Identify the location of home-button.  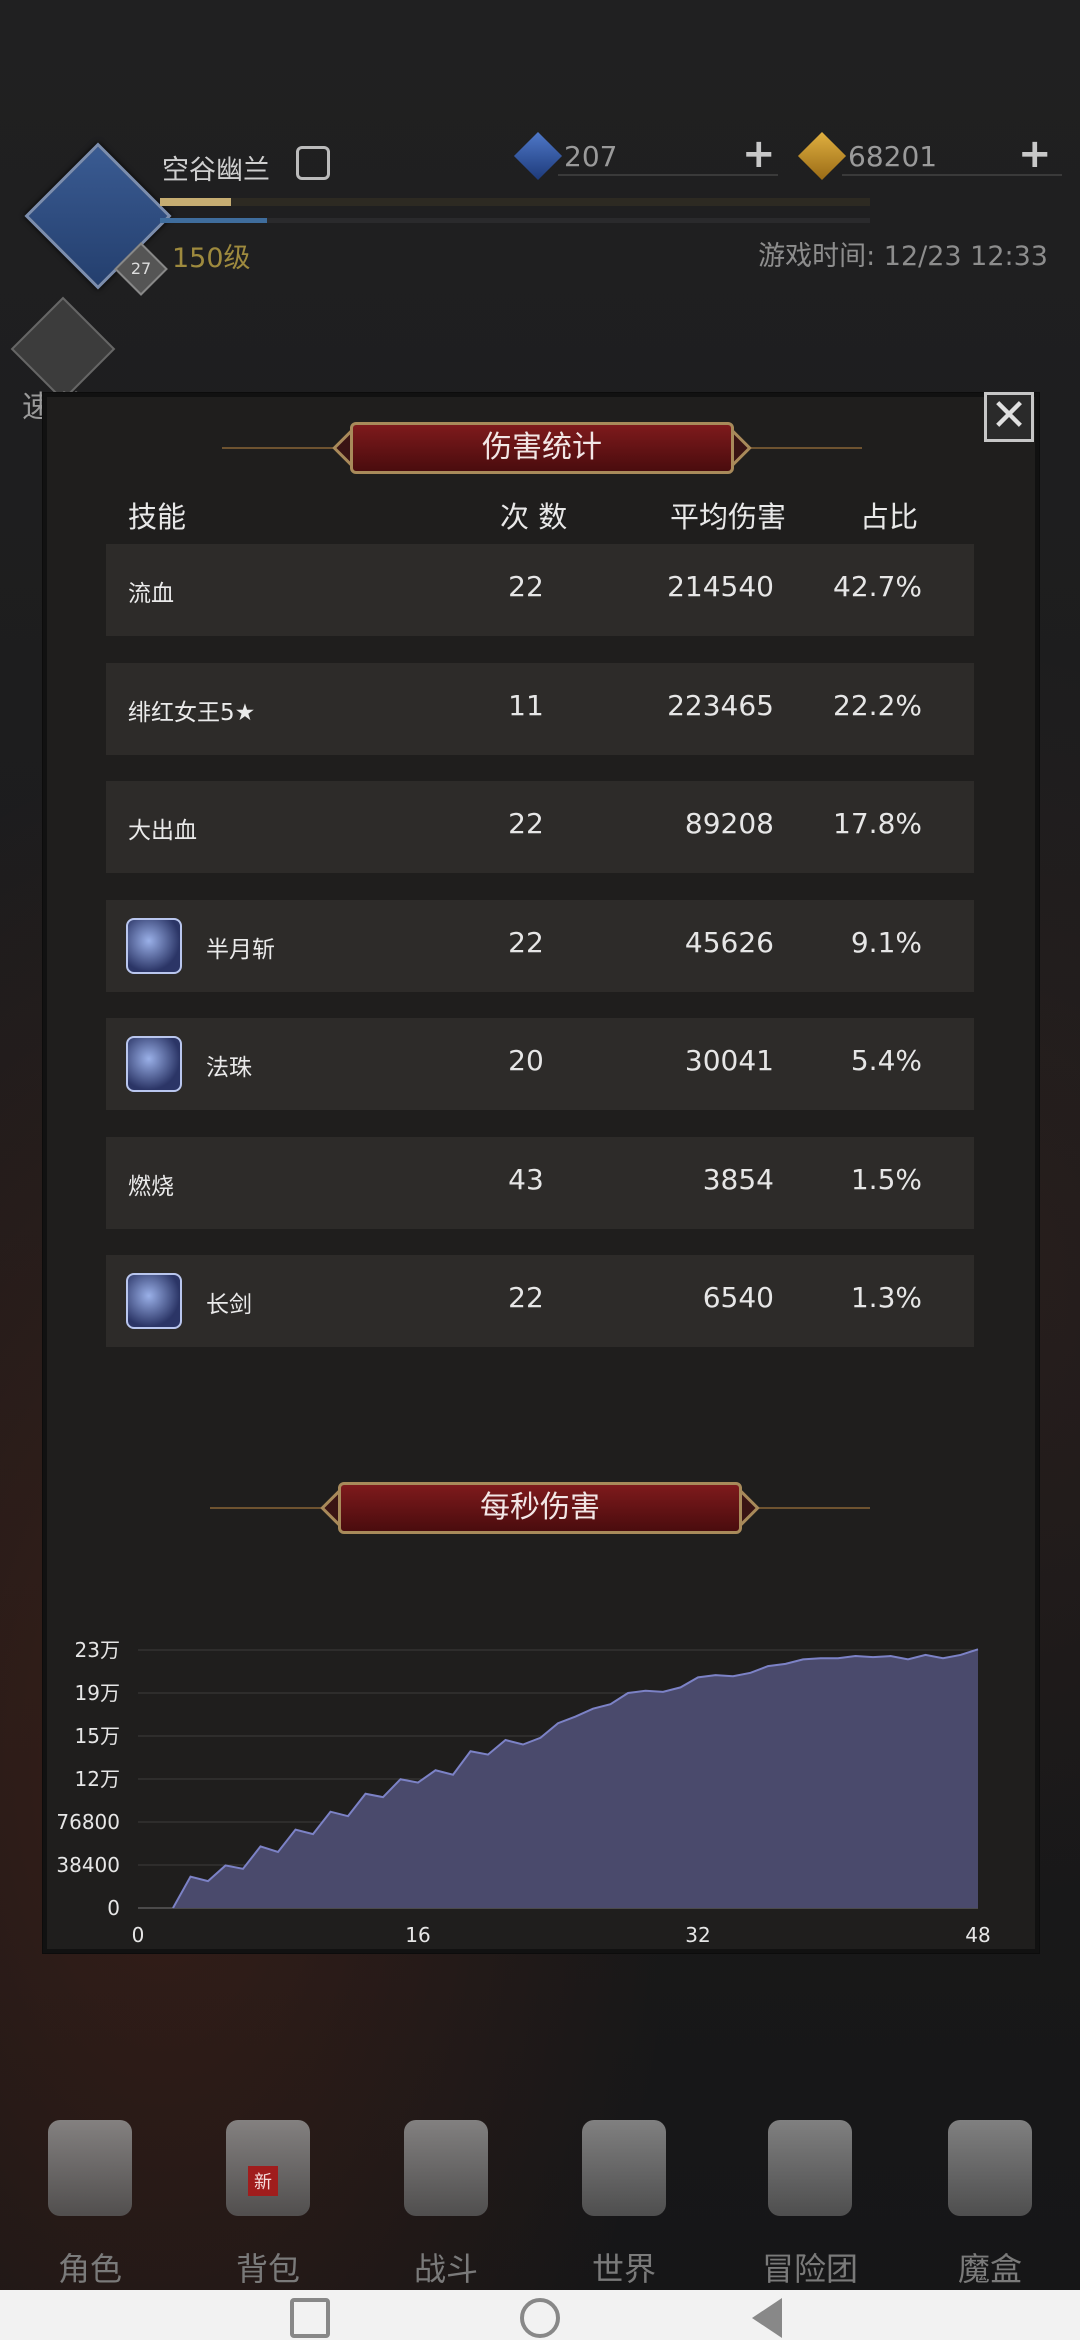
(540, 2318).